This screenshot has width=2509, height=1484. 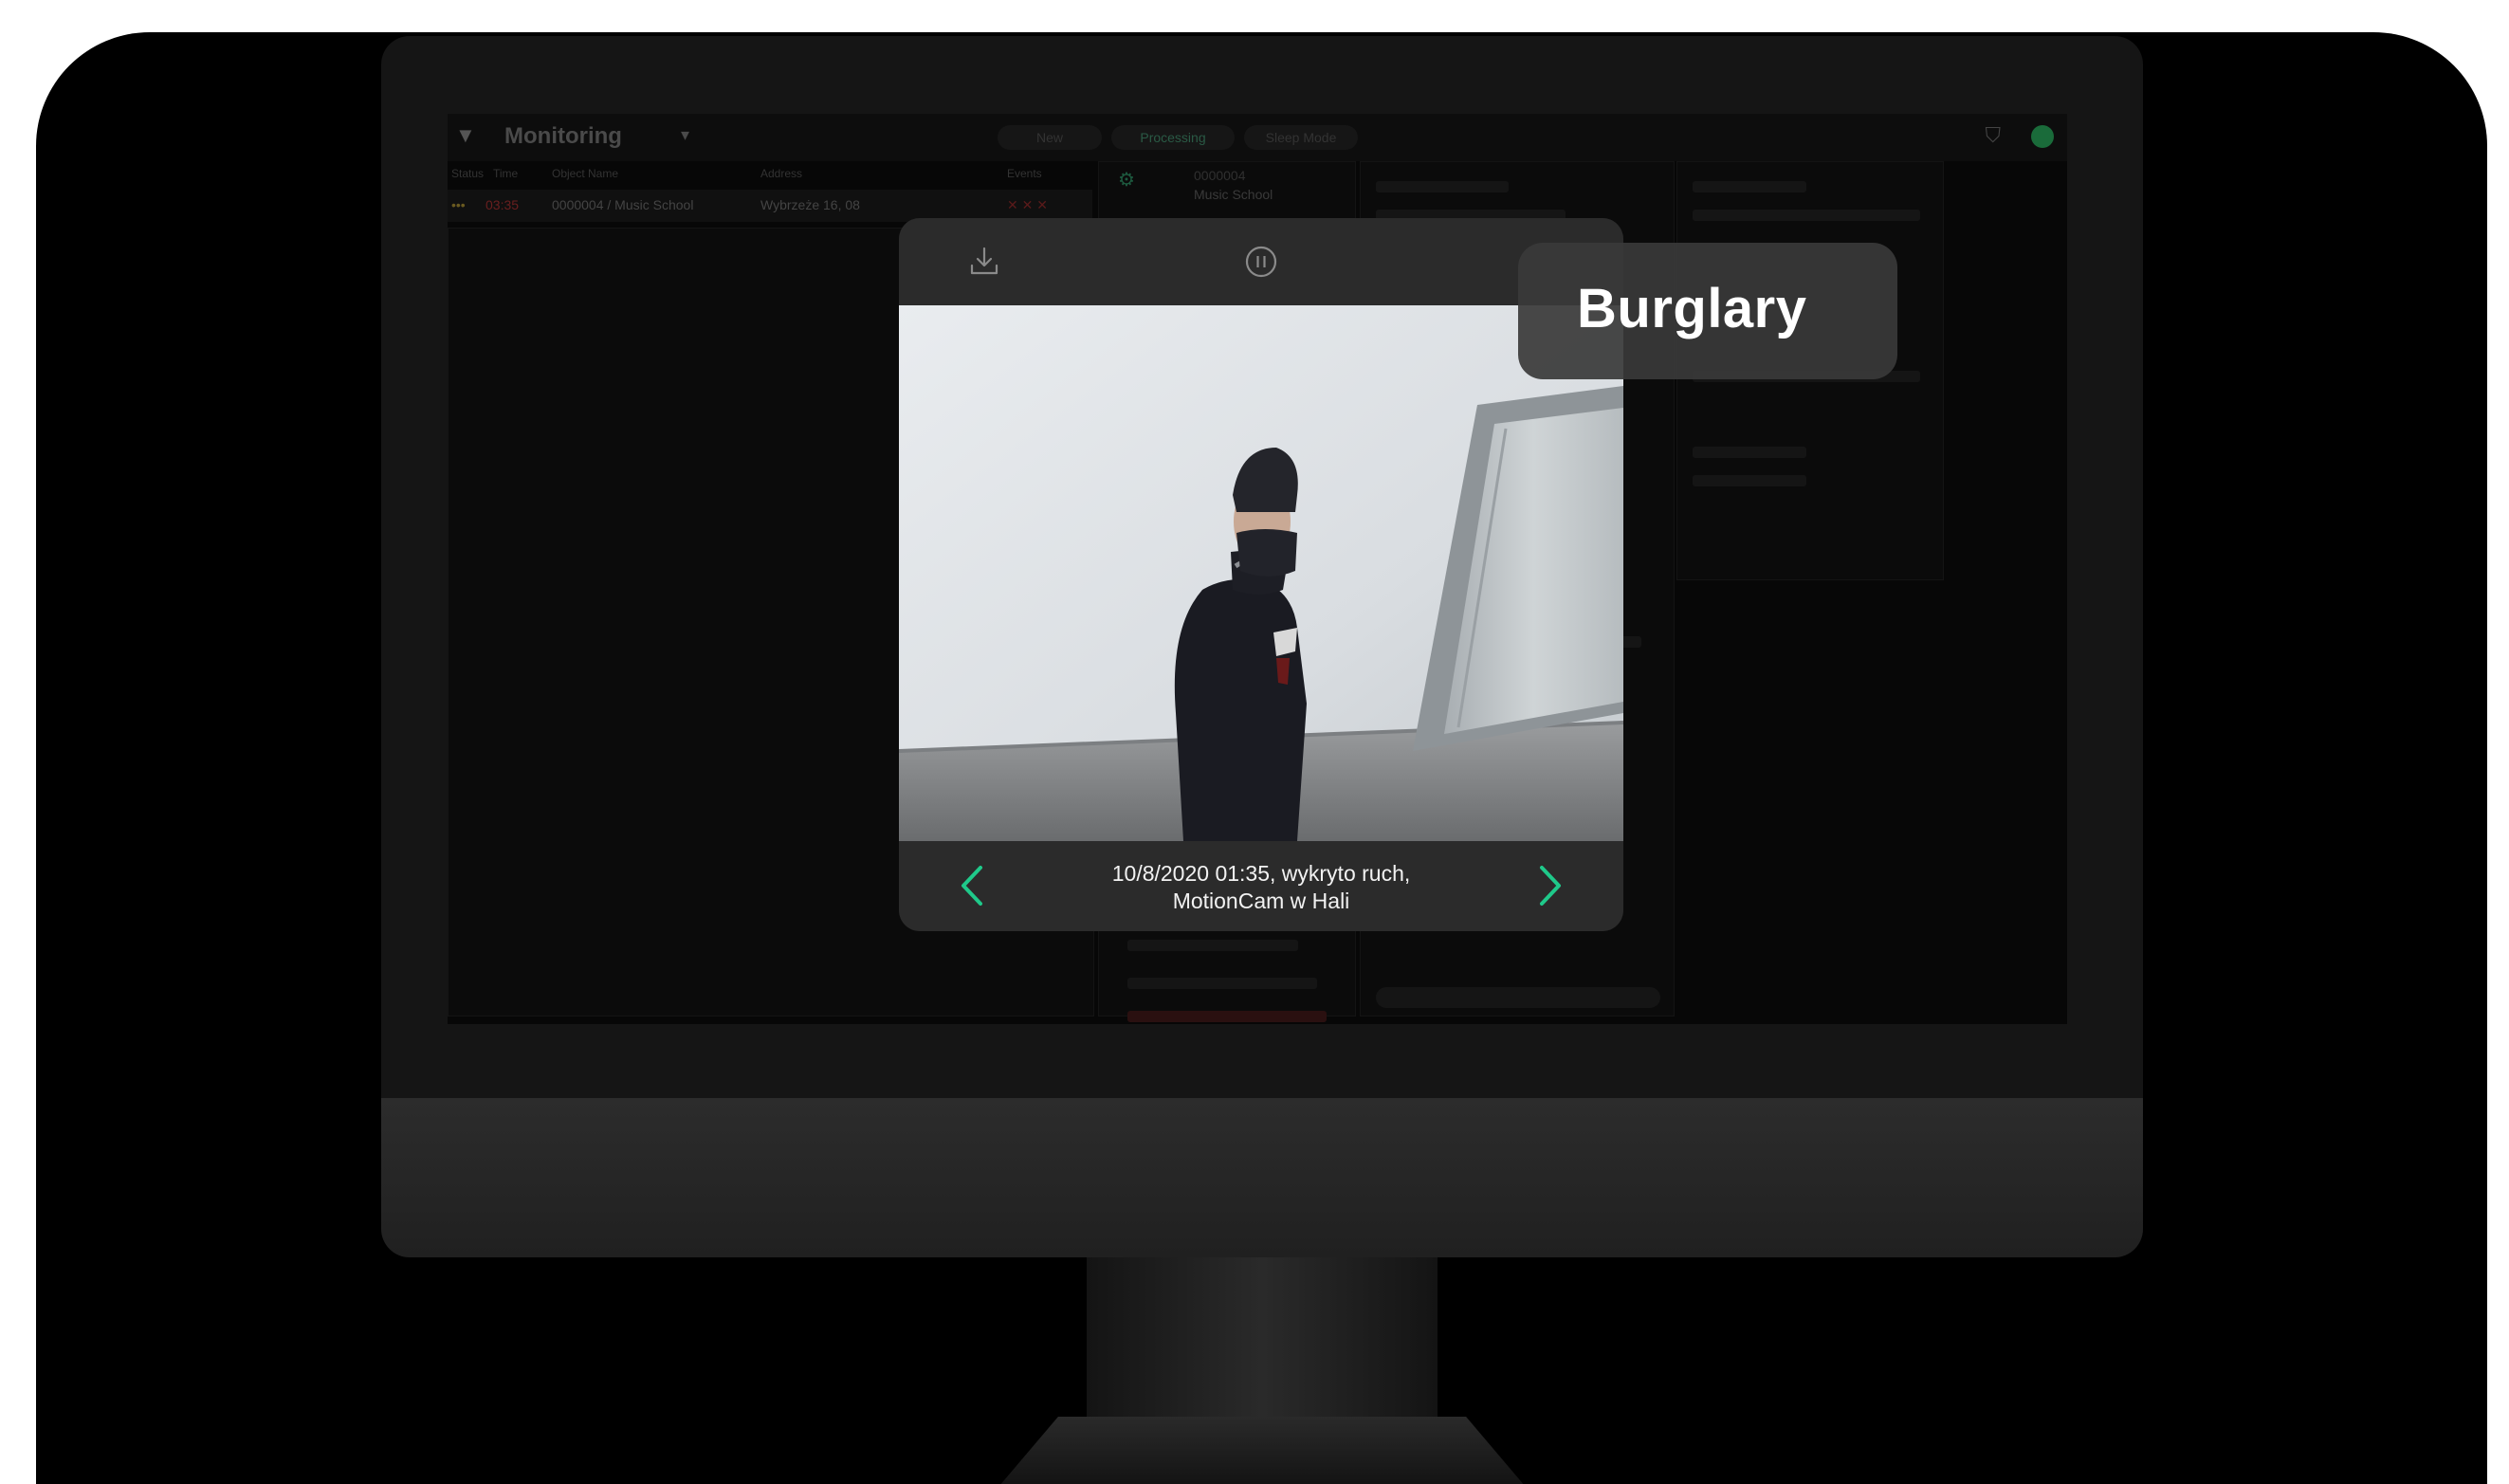 What do you see at coordinates (973, 885) in the screenshot?
I see `chevron-left-icon` at bounding box center [973, 885].